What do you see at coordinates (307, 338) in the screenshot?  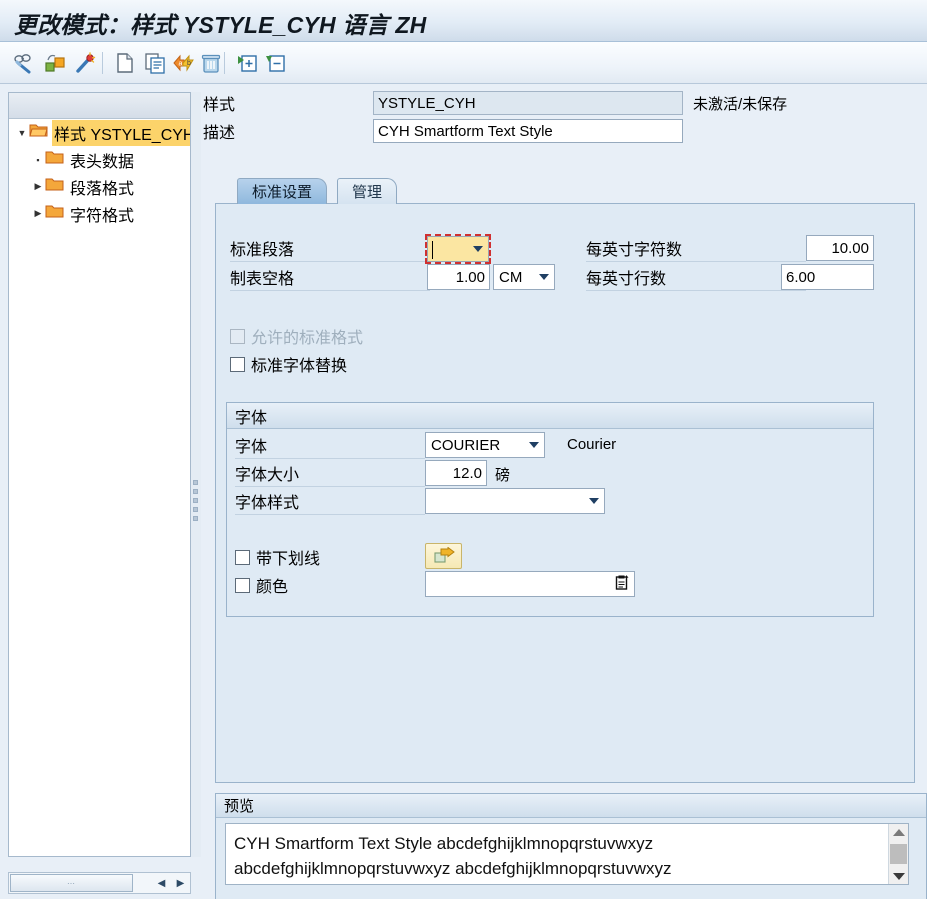 I see `allow-standard-format-label: 允许的标准格式` at bounding box center [307, 338].